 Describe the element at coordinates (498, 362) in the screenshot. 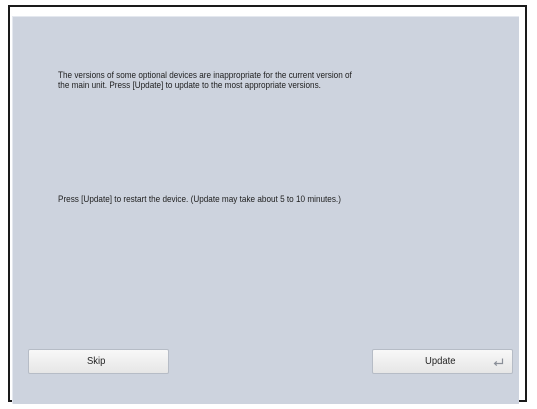

I see `enter-return-icon` at that location.